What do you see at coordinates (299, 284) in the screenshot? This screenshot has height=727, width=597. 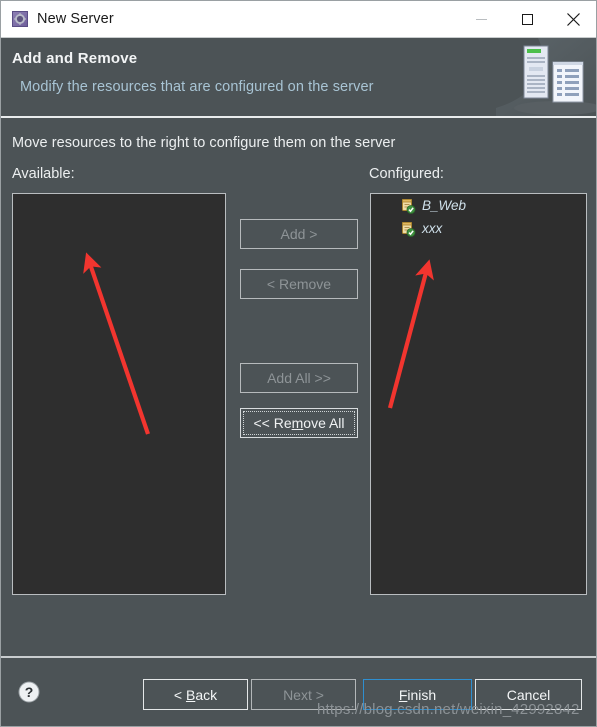 I see `remove-button: < Remove` at bounding box center [299, 284].